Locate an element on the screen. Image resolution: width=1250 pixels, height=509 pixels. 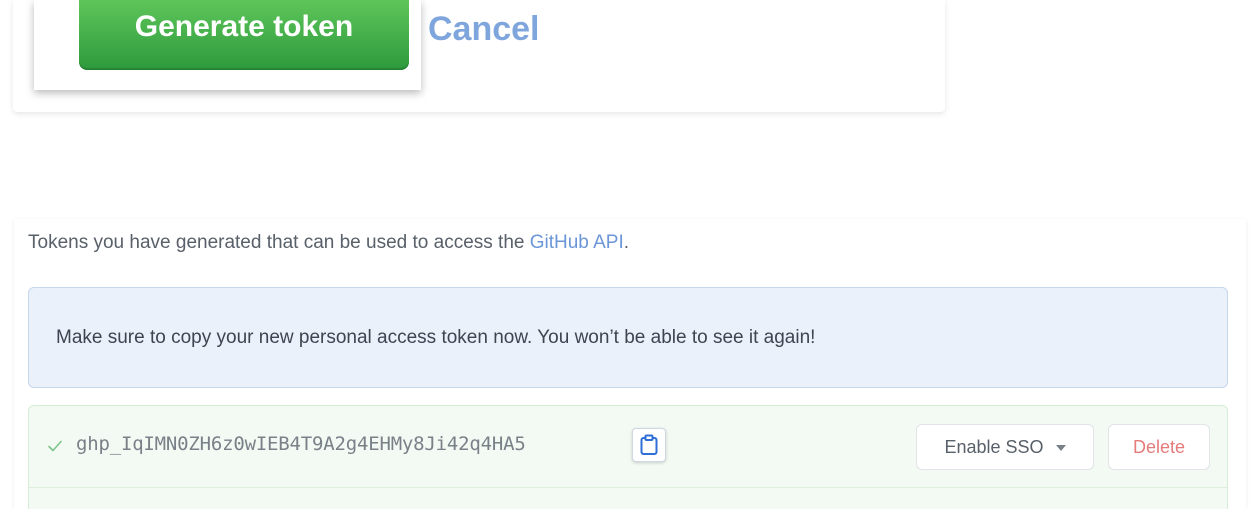
github-api-link: GitHub API is located at coordinates (577, 242).